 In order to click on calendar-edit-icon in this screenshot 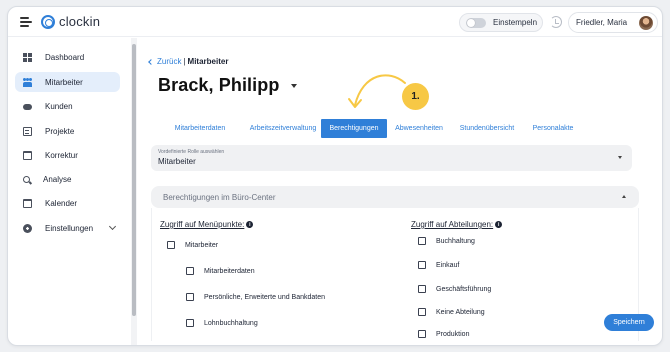, I will do `click(27, 155)`.